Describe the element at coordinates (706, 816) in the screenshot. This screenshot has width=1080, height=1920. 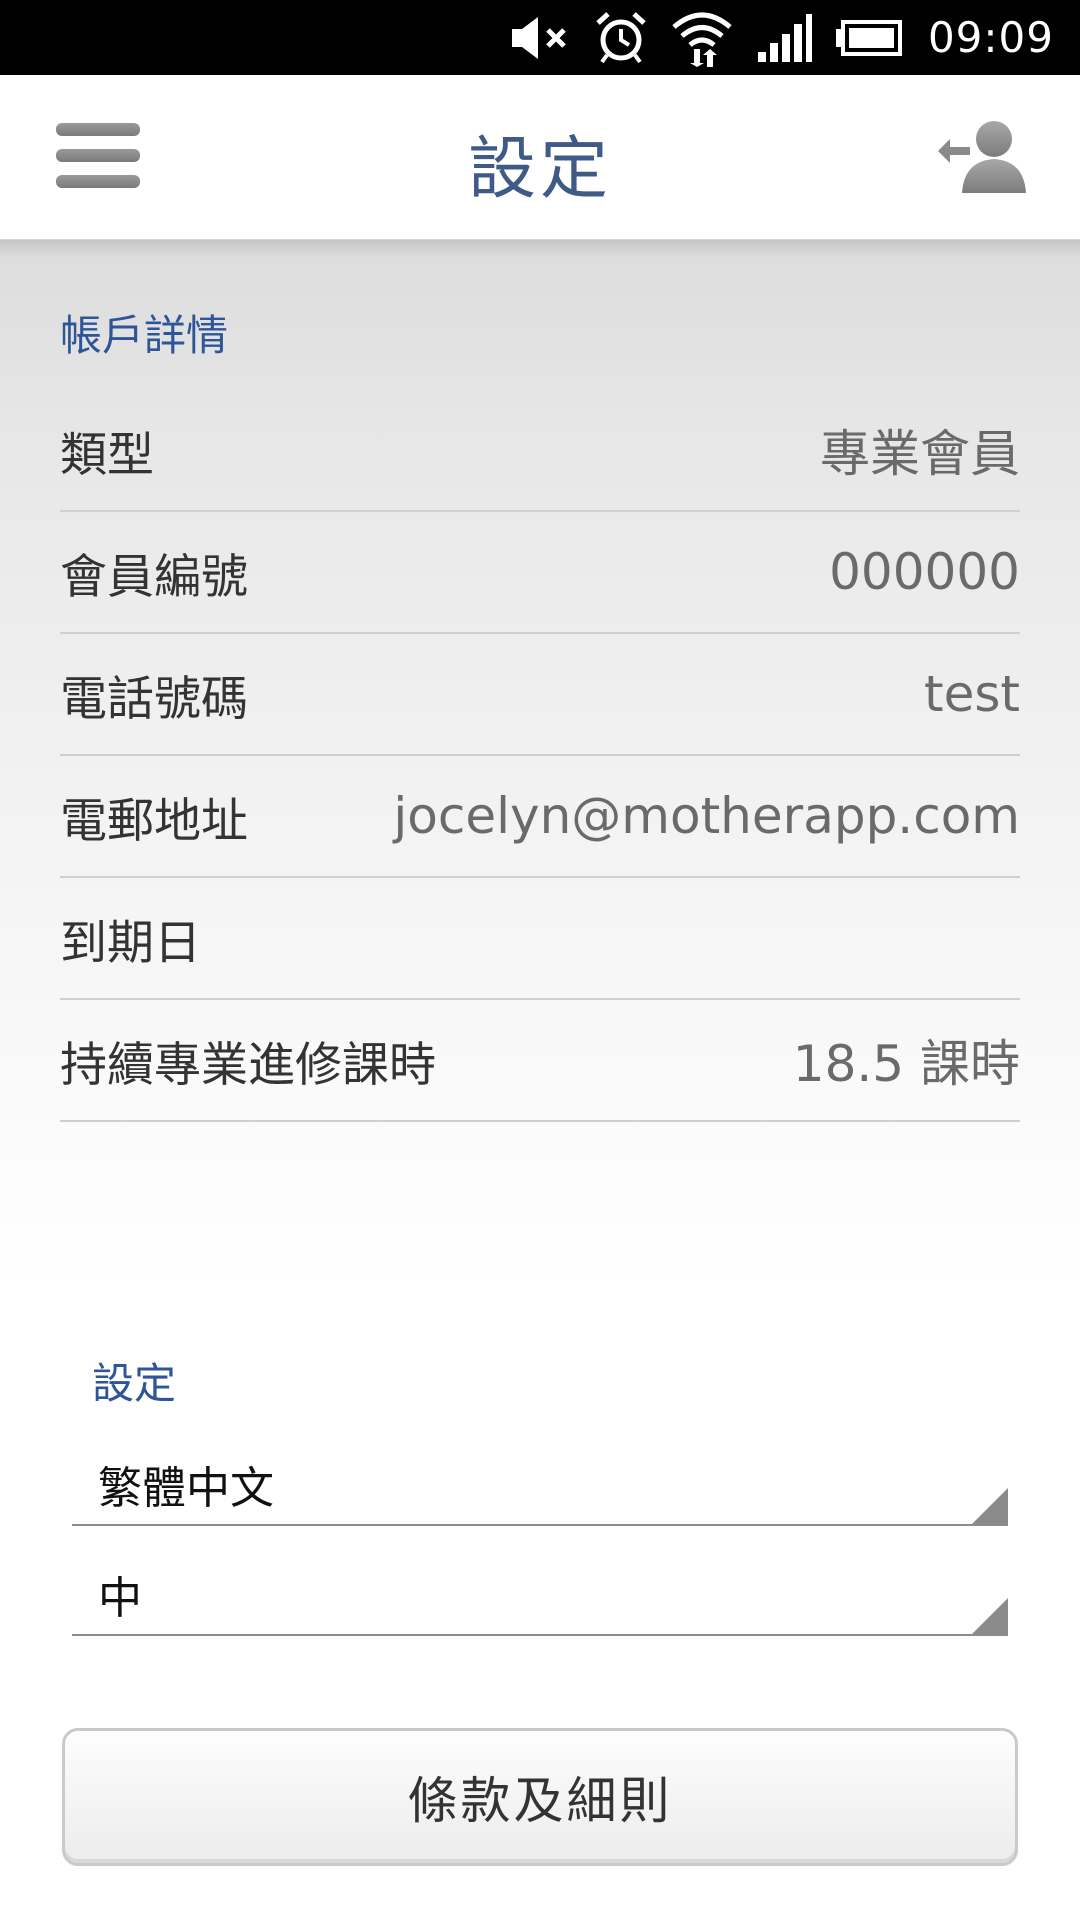
I see `row-value: jocelyn@motherapp.com` at that location.